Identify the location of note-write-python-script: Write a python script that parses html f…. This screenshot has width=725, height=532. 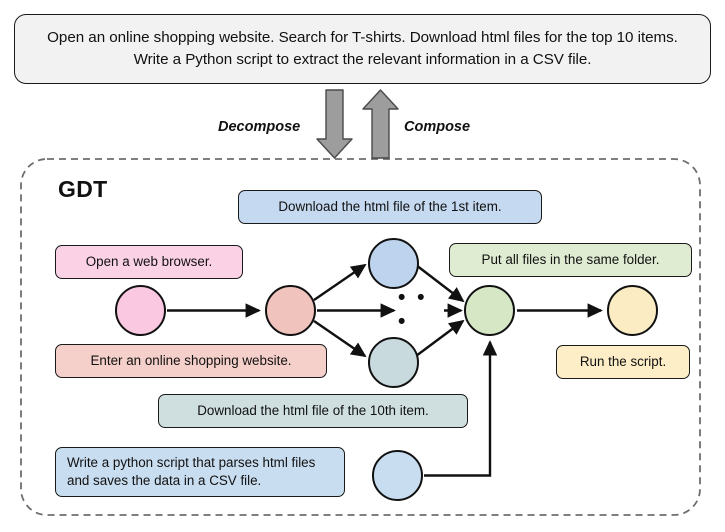
(200, 472).